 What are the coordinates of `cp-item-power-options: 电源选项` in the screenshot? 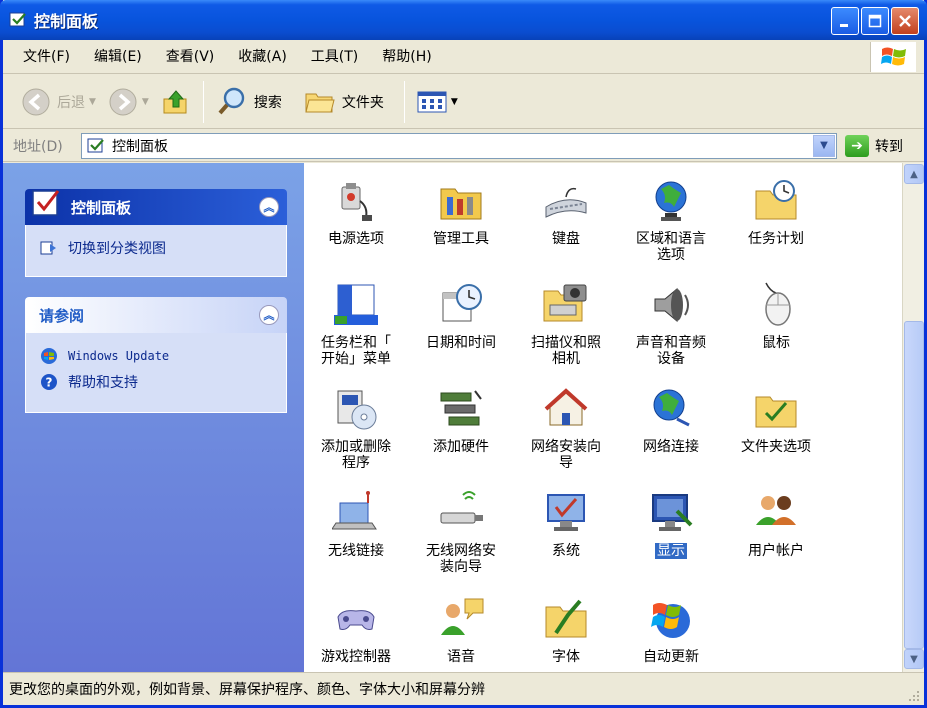 It's located at (356, 212).